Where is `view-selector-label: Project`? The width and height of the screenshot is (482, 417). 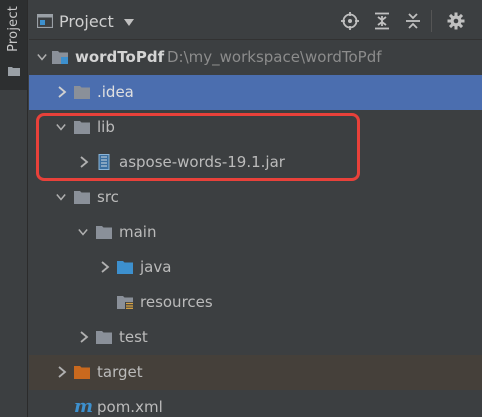
view-selector-label: Project is located at coordinates (86, 21).